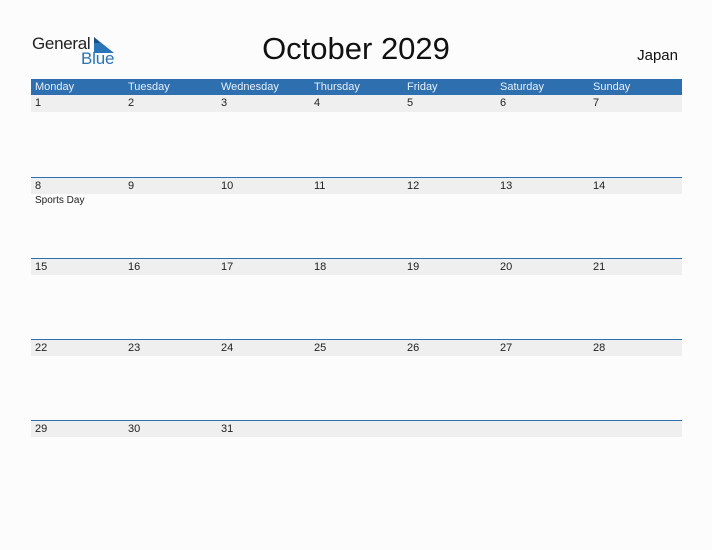 The width and height of the screenshot is (712, 550). I want to click on week-row: 8 9 10 11 12 13 14 Sports Day, so click(356, 217).